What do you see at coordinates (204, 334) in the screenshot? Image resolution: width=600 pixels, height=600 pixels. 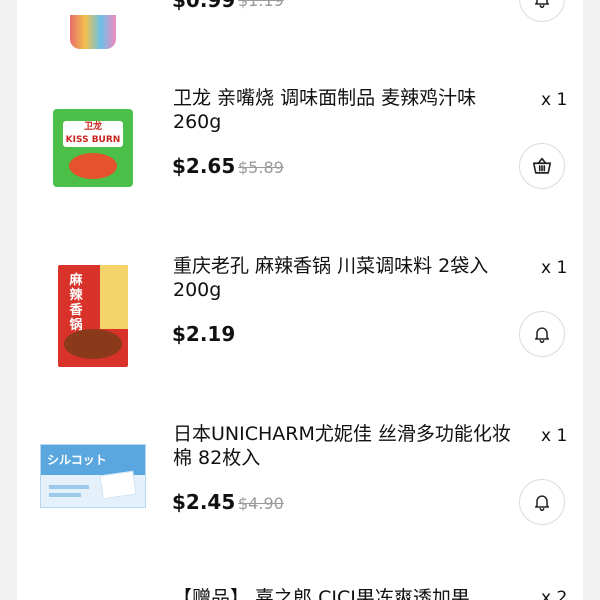 I see `price: $2.19` at bounding box center [204, 334].